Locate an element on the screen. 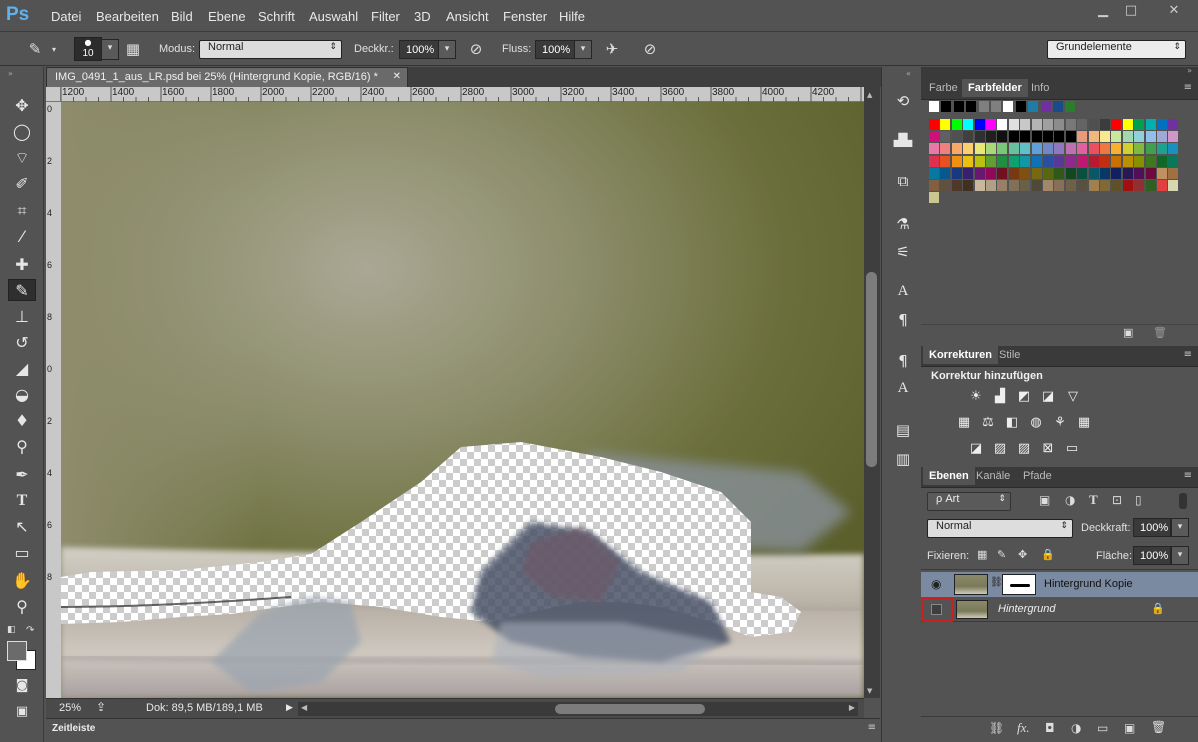  fill-input: 100% is located at coordinates (1152, 555).